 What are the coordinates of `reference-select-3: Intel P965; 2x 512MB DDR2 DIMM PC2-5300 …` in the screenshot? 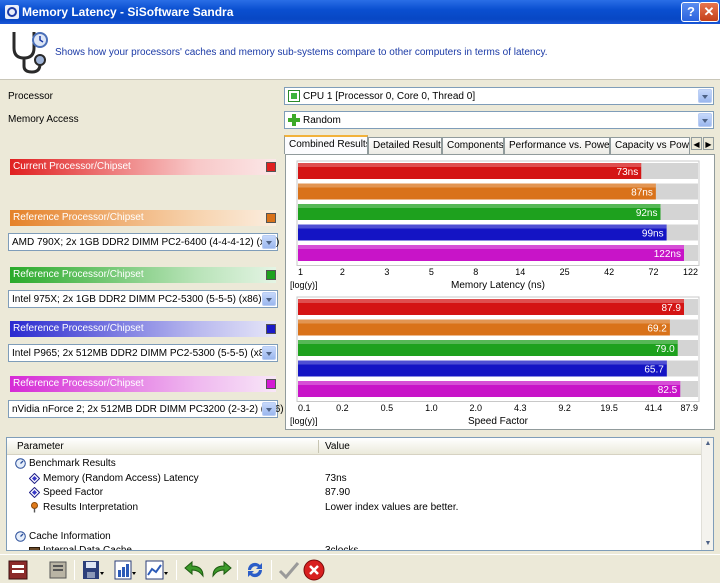 It's located at (143, 353).